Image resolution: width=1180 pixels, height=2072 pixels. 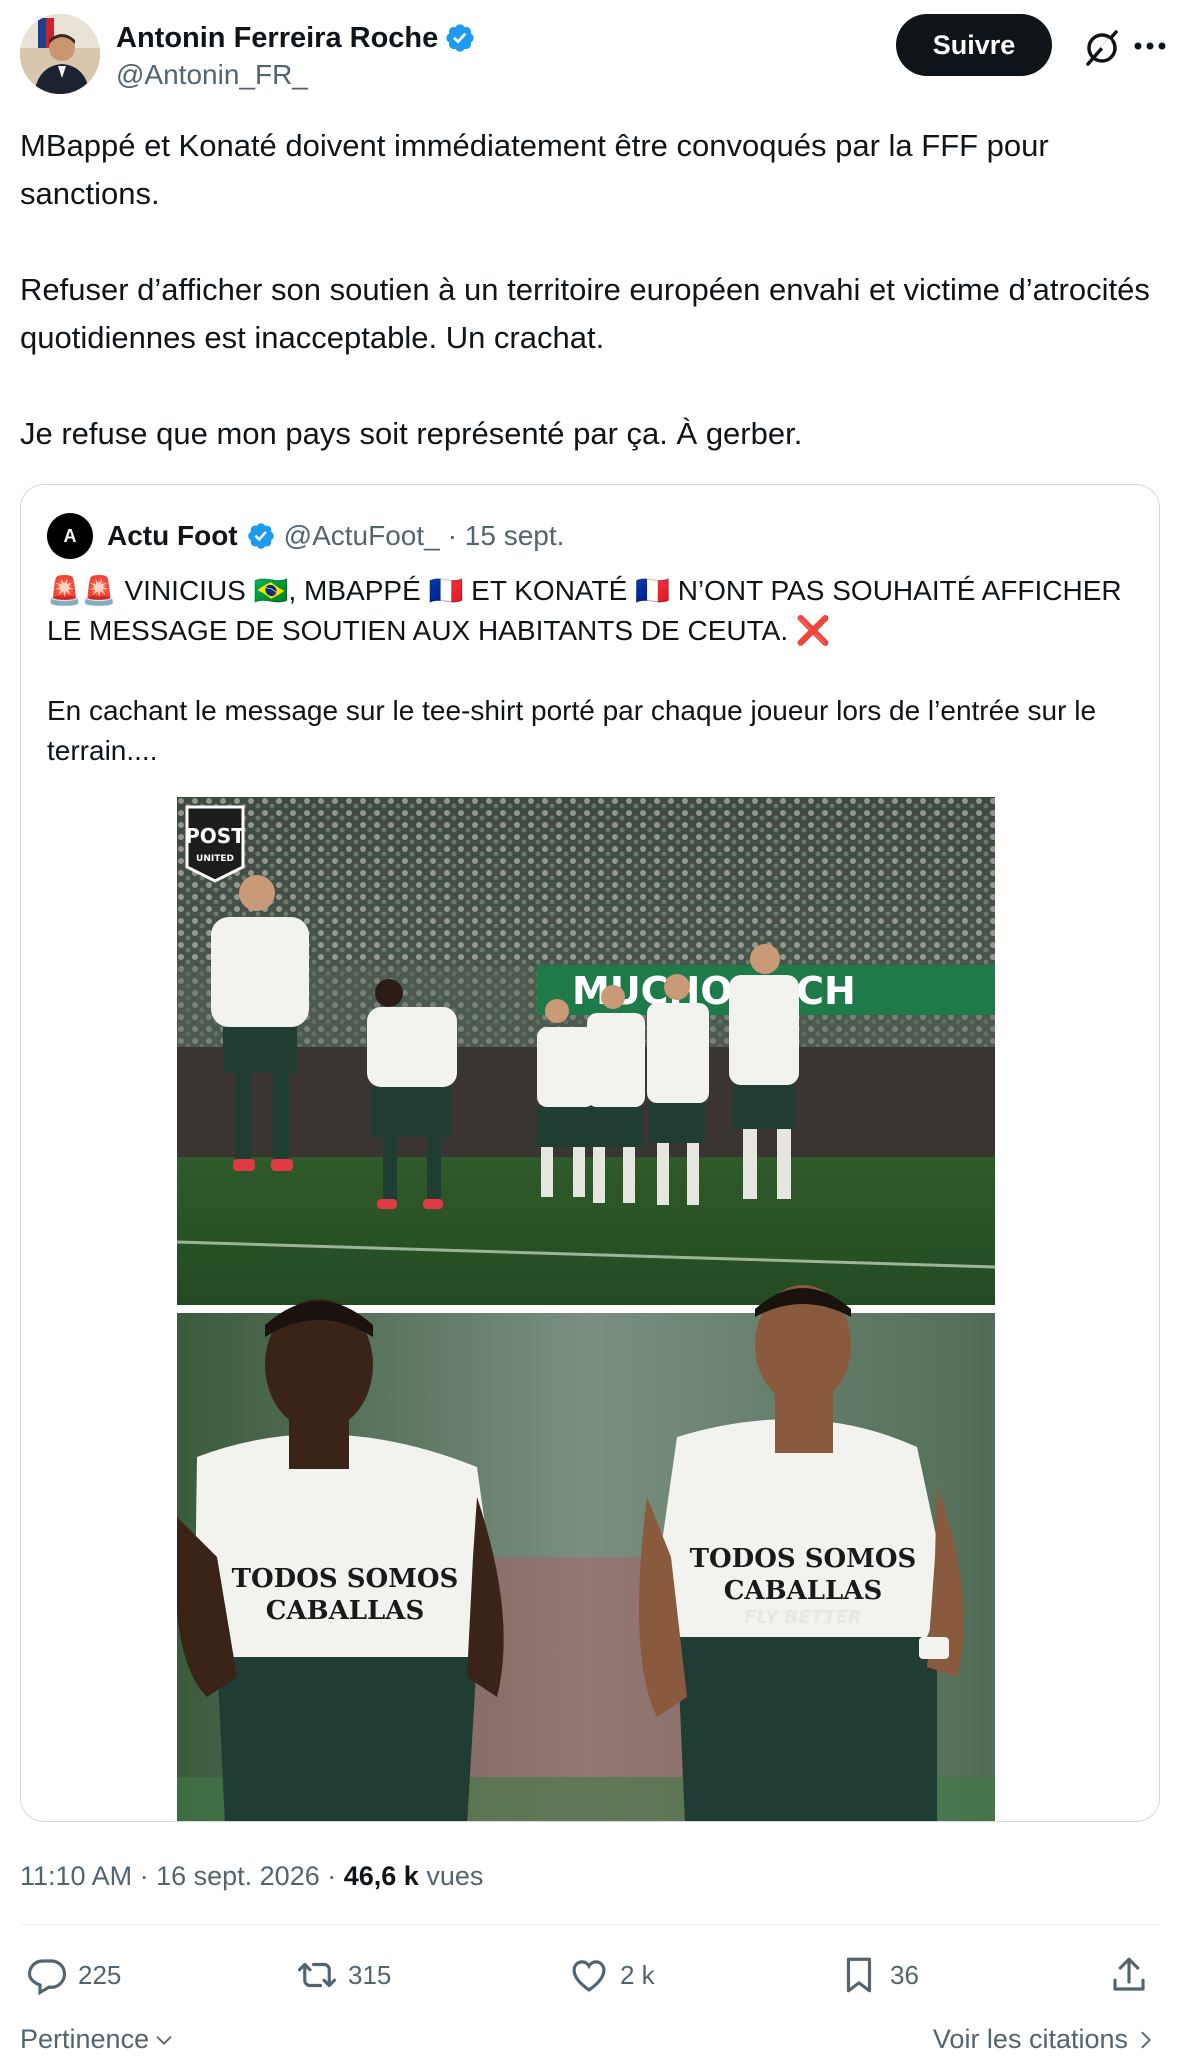 What do you see at coordinates (361, 535) in the screenshot?
I see `quoted-author-handle: @ActuFoot_` at bounding box center [361, 535].